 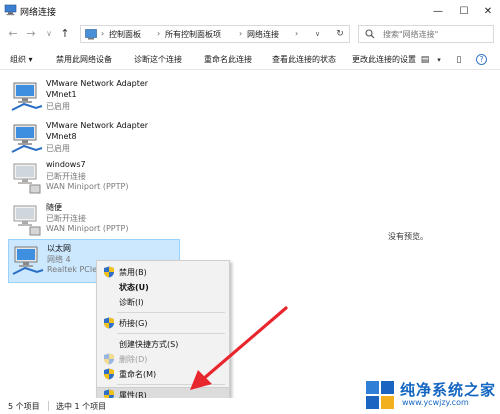 What do you see at coordinates (425, 60) in the screenshot?
I see `change-view-icon: ▤` at bounding box center [425, 60].